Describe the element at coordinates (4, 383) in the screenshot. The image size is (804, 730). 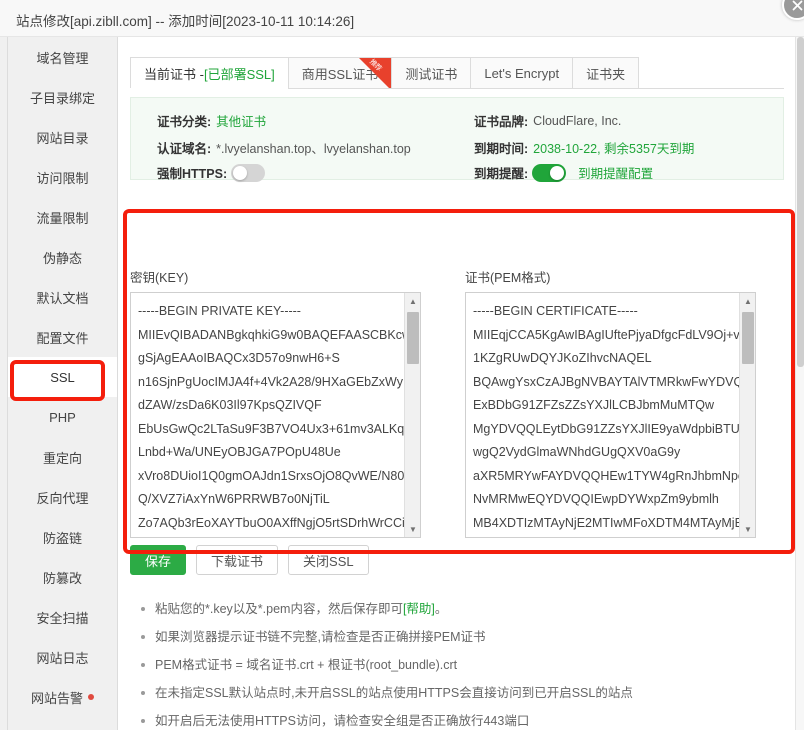
I see `left-edge-strip` at that location.